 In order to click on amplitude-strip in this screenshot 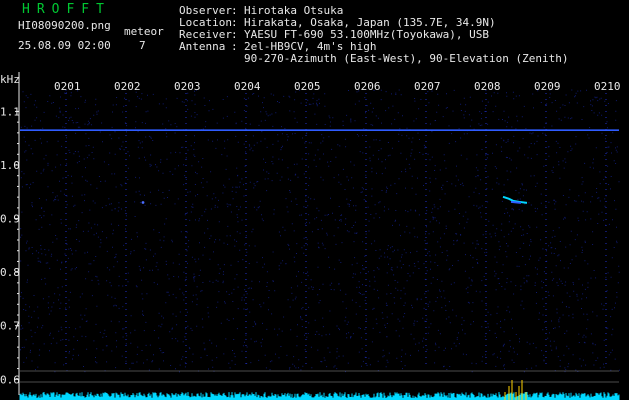, I will do `click(319, 390)`.